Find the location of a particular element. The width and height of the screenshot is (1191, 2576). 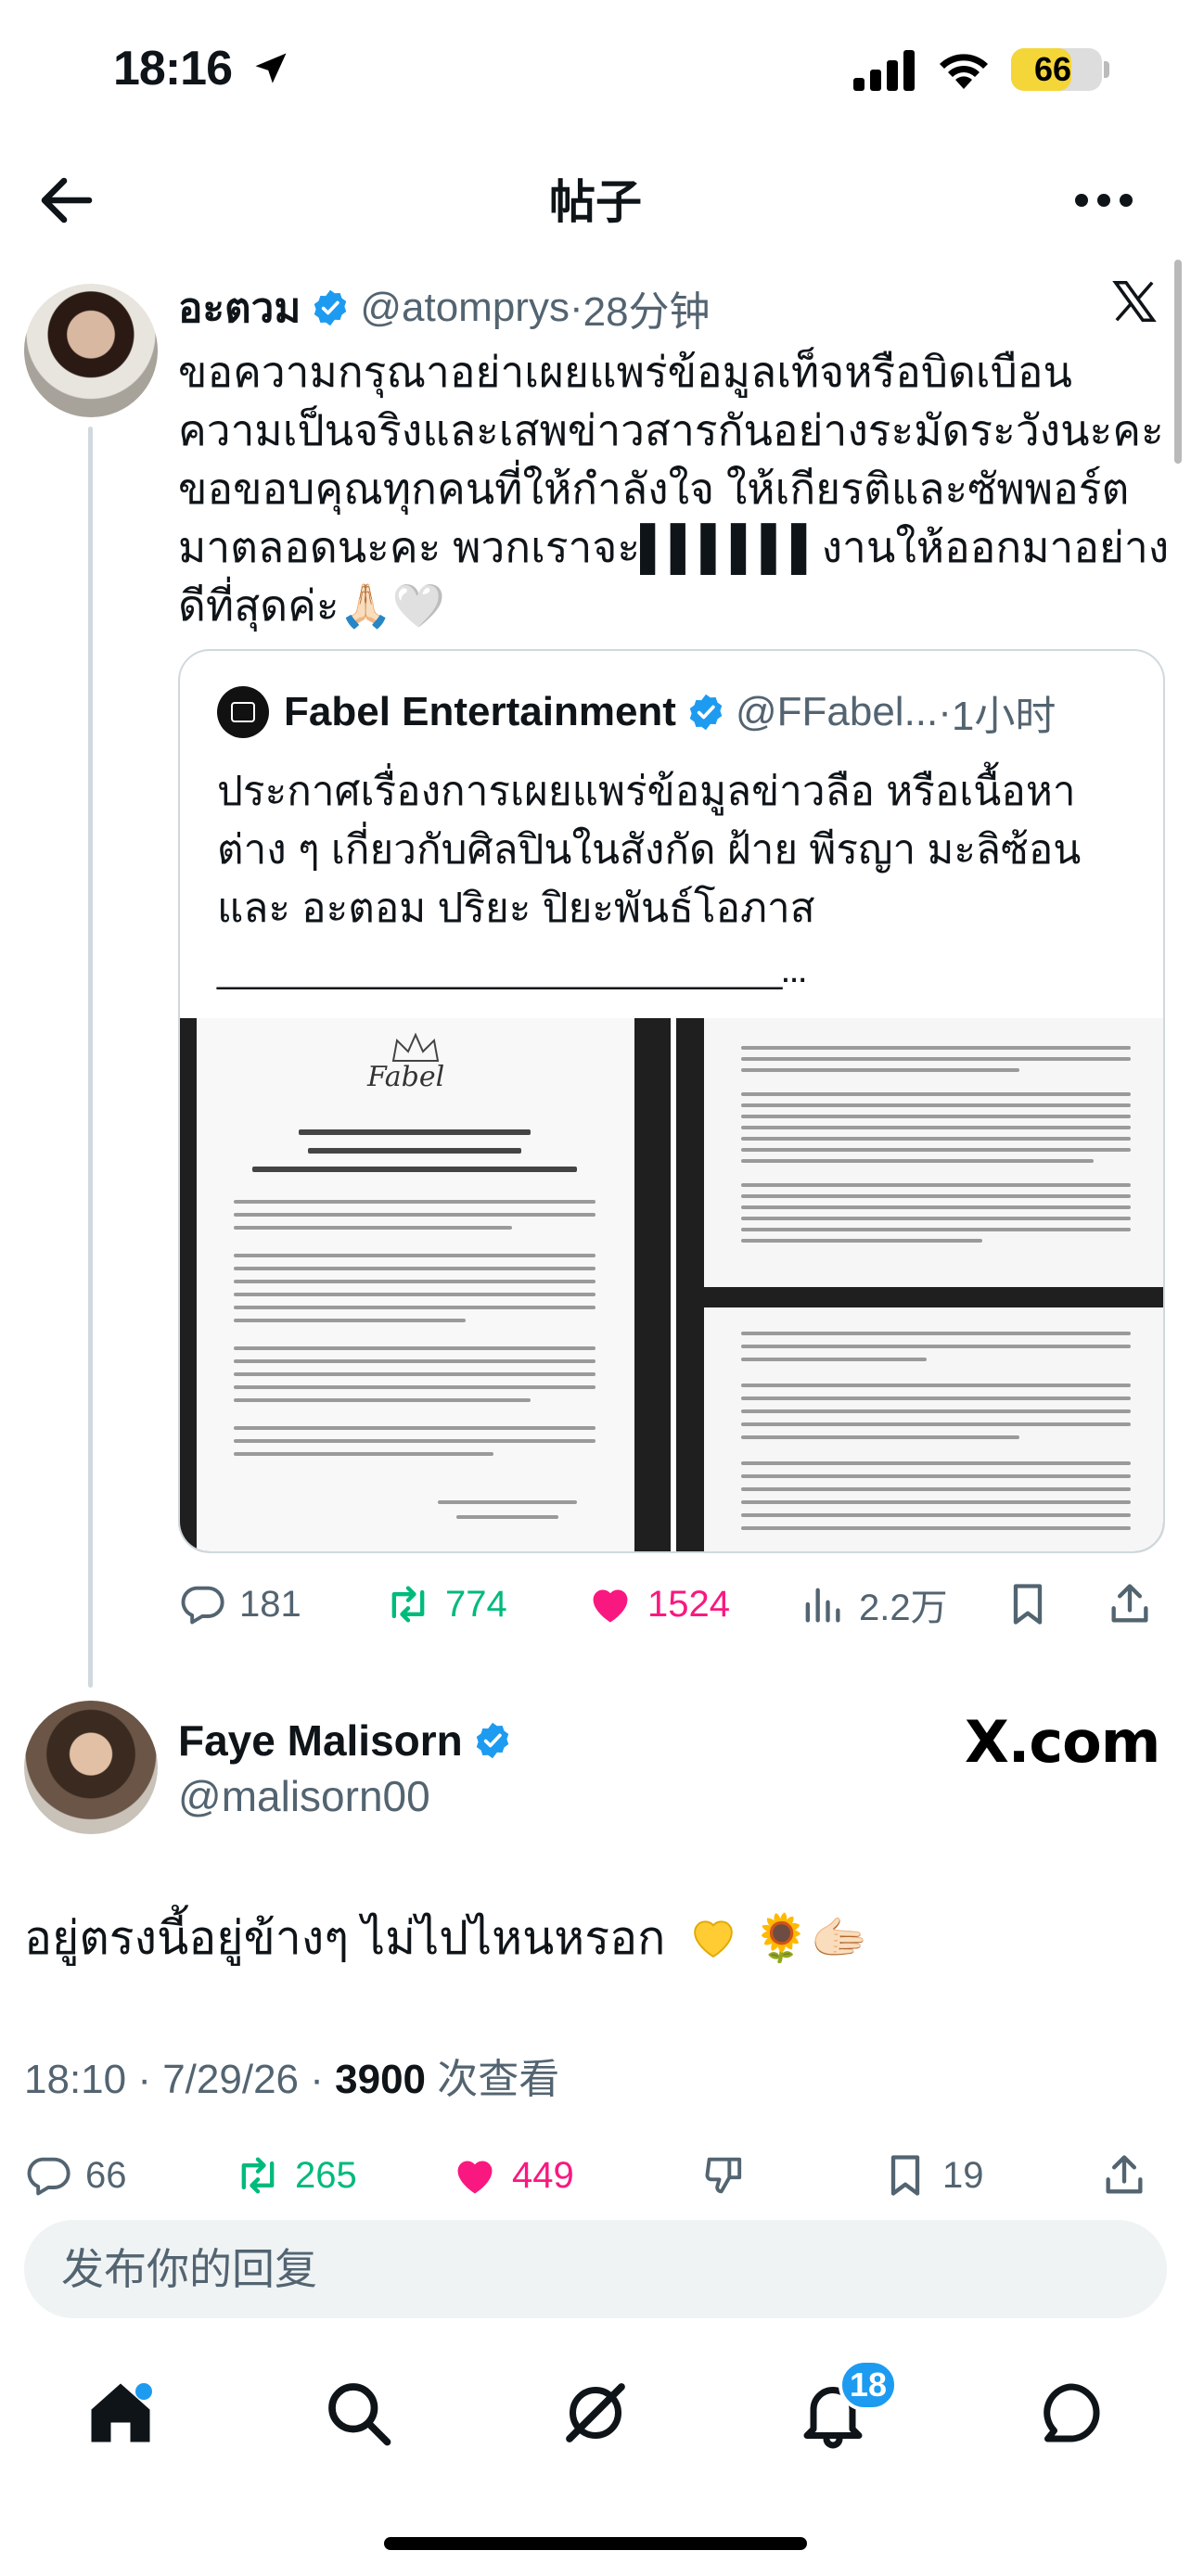

like-button: 1524 is located at coordinates (658, 1604).